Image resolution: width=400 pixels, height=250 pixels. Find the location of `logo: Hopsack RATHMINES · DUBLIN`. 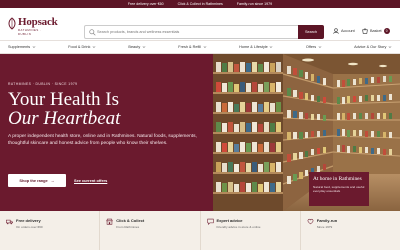

logo: Hopsack RATHMINES · DUBLIN is located at coordinates (32, 26).